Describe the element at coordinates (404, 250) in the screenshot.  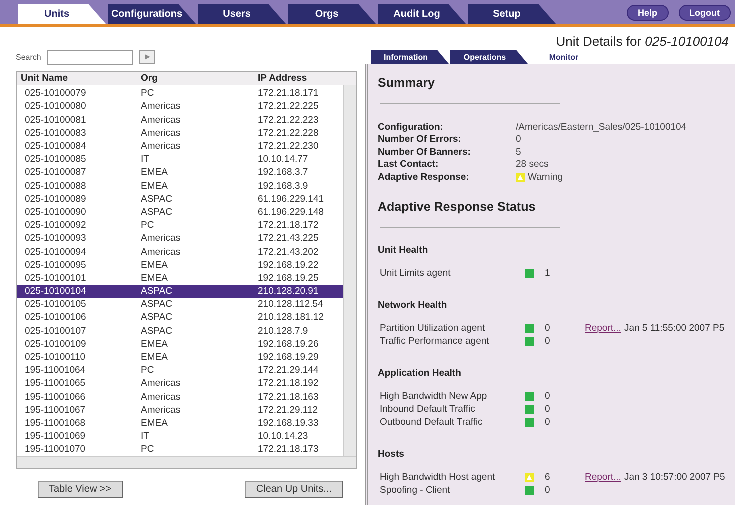
I see `group-heading: Unit Health` at that location.